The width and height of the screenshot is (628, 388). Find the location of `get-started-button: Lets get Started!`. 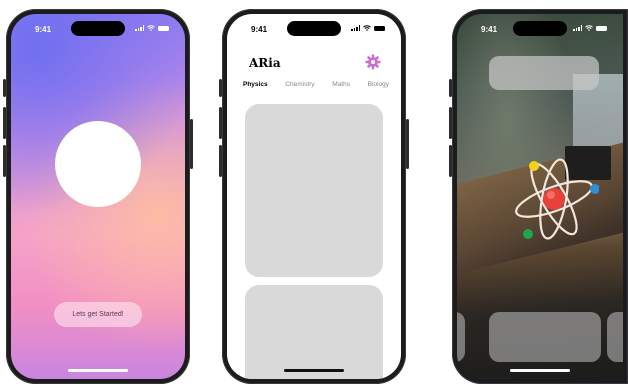

get-started-button: Lets get Started! is located at coordinates (98, 314).